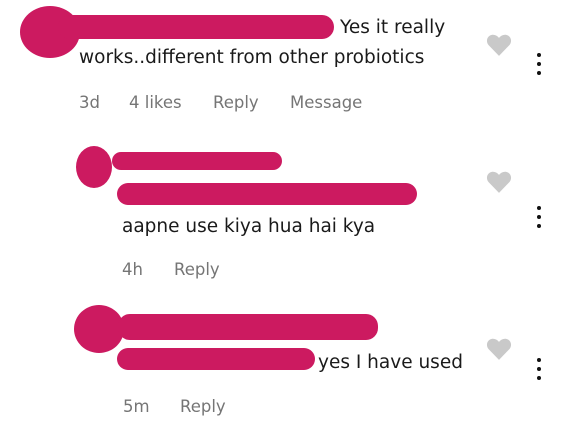 The width and height of the screenshot is (576, 439). Describe the element at coordinates (89, 102) in the screenshot. I see `comment-timestamp: 3d` at that location.